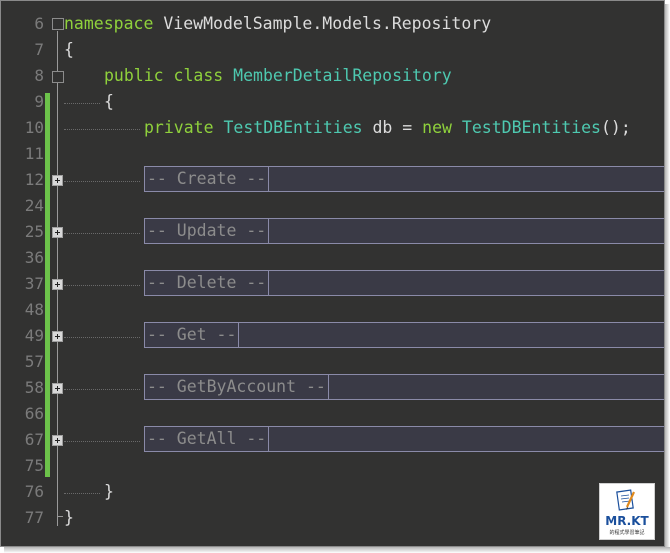  What do you see at coordinates (34, 309) in the screenshot?
I see `line-number: 48` at bounding box center [34, 309].